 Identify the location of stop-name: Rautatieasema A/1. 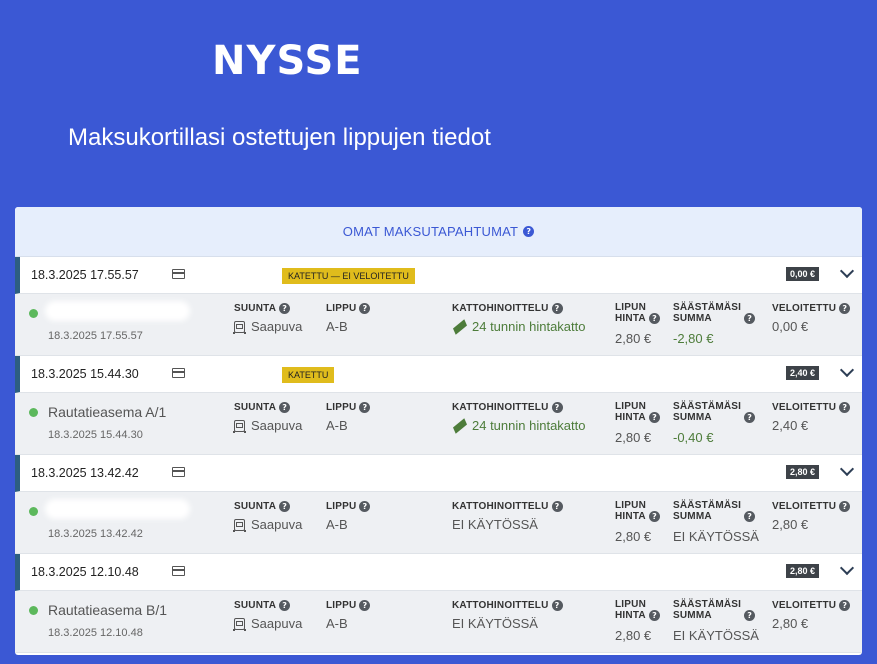
(107, 412).